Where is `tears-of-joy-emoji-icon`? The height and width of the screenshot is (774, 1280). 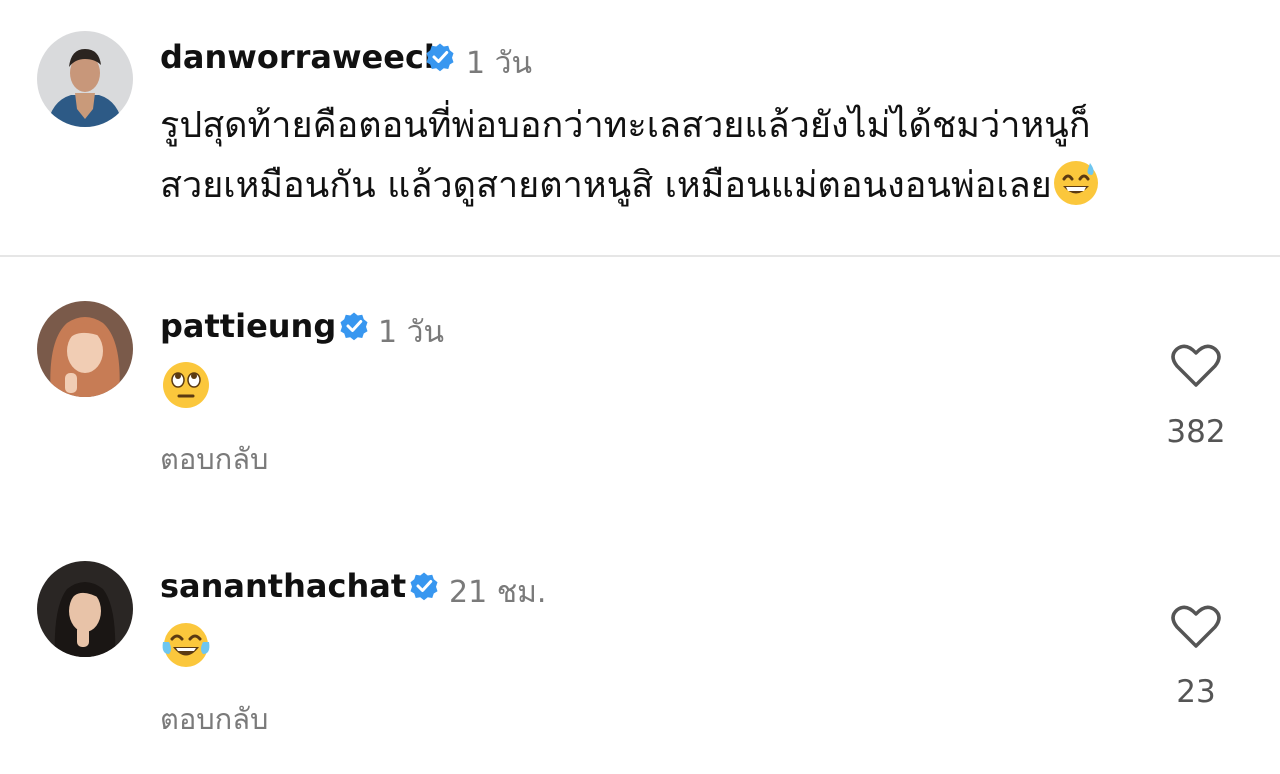 tears-of-joy-emoji-icon is located at coordinates (186, 645).